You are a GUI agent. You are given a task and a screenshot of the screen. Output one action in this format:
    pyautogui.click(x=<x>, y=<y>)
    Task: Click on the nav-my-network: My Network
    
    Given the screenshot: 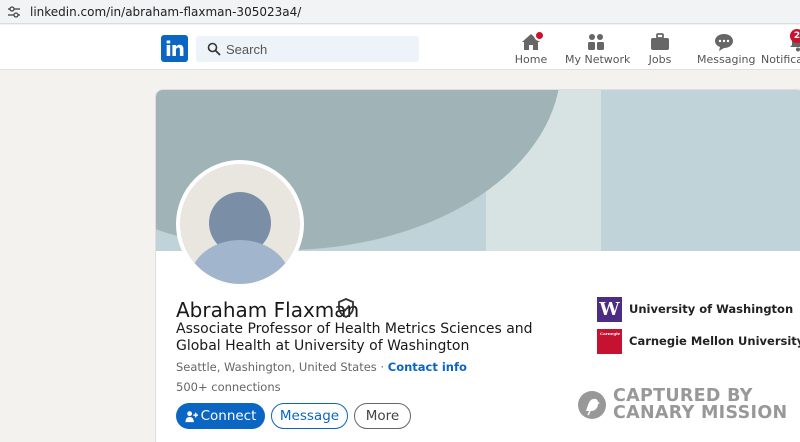 What is the action you would take?
    pyautogui.click(x=598, y=47)
    